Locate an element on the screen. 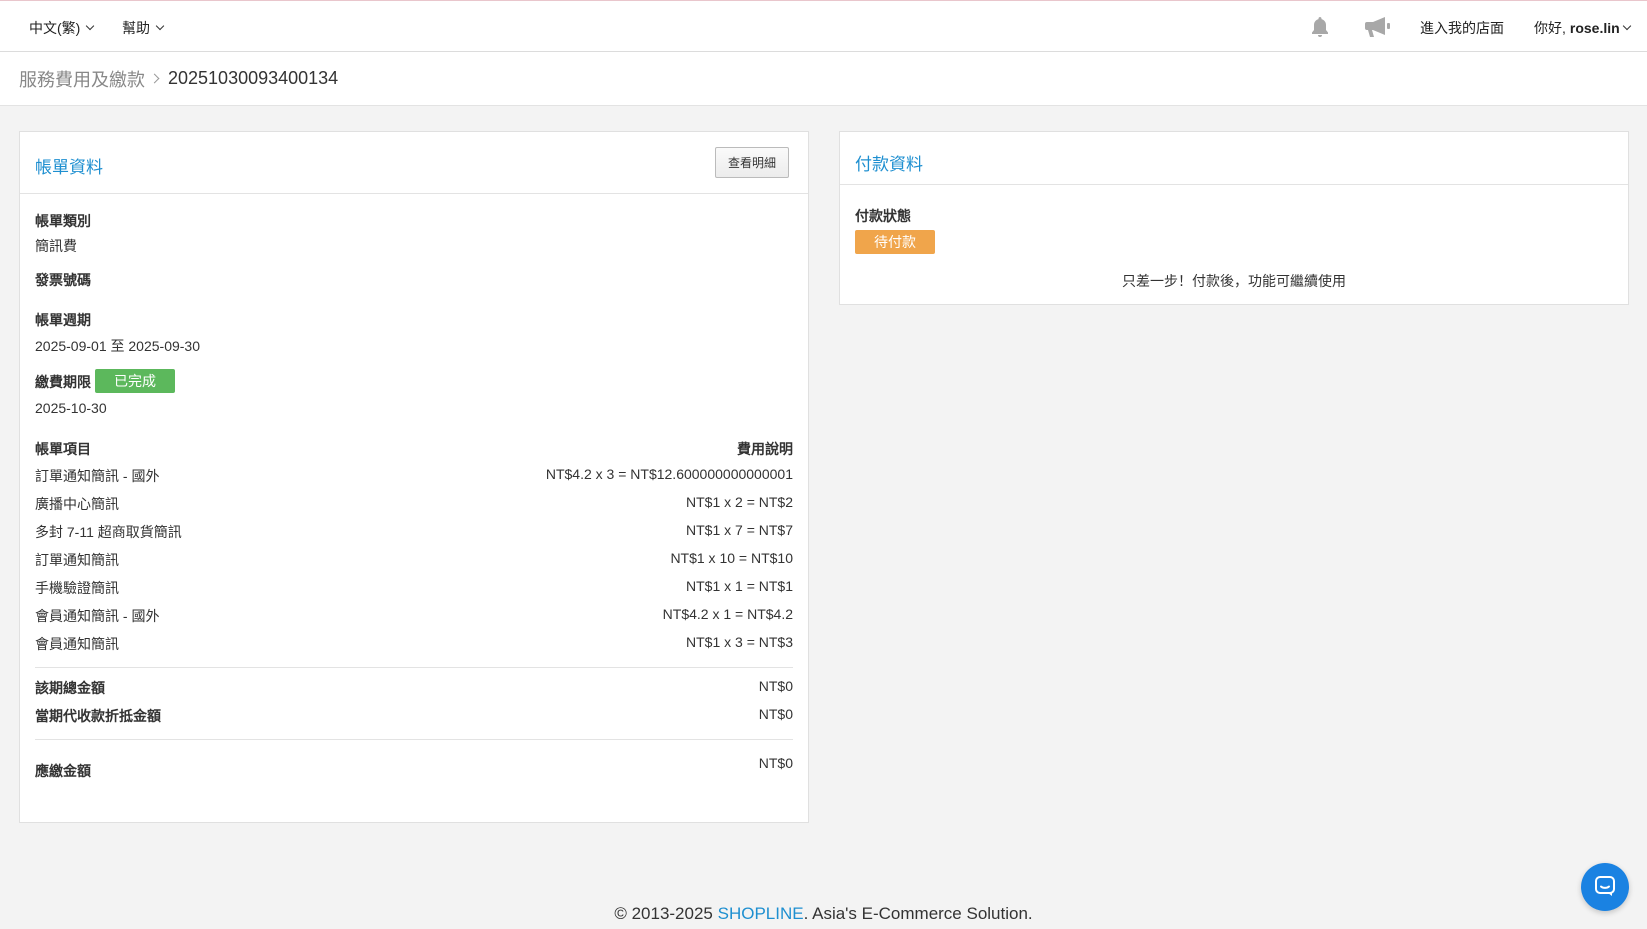 This screenshot has width=1647, height=929. fee-description-header: 費用說明 is located at coordinates (765, 449).